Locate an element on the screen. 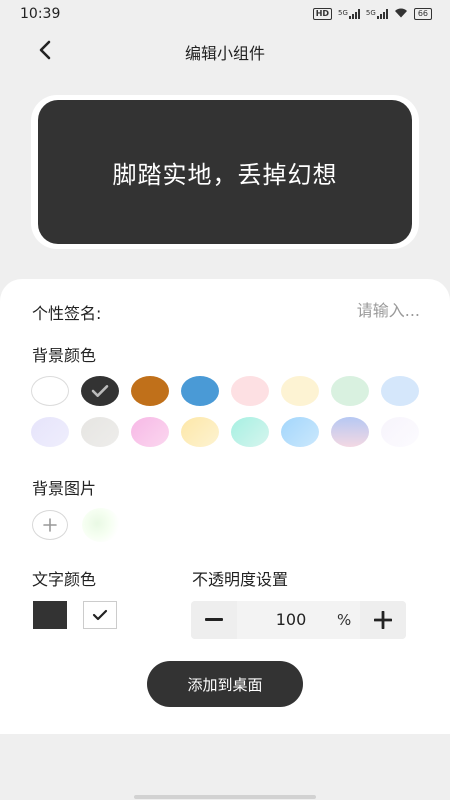 Image resolution: width=450 pixels, height=800 pixels. opacity-increase-button is located at coordinates (383, 620).